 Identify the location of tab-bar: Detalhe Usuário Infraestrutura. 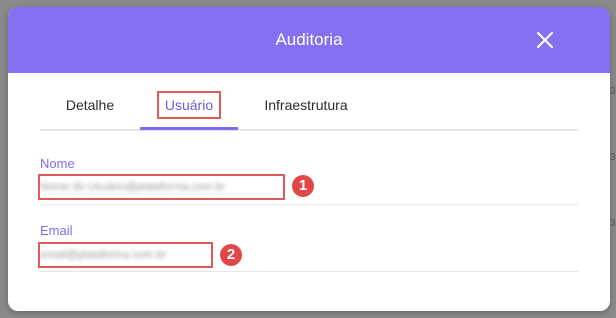
(309, 107).